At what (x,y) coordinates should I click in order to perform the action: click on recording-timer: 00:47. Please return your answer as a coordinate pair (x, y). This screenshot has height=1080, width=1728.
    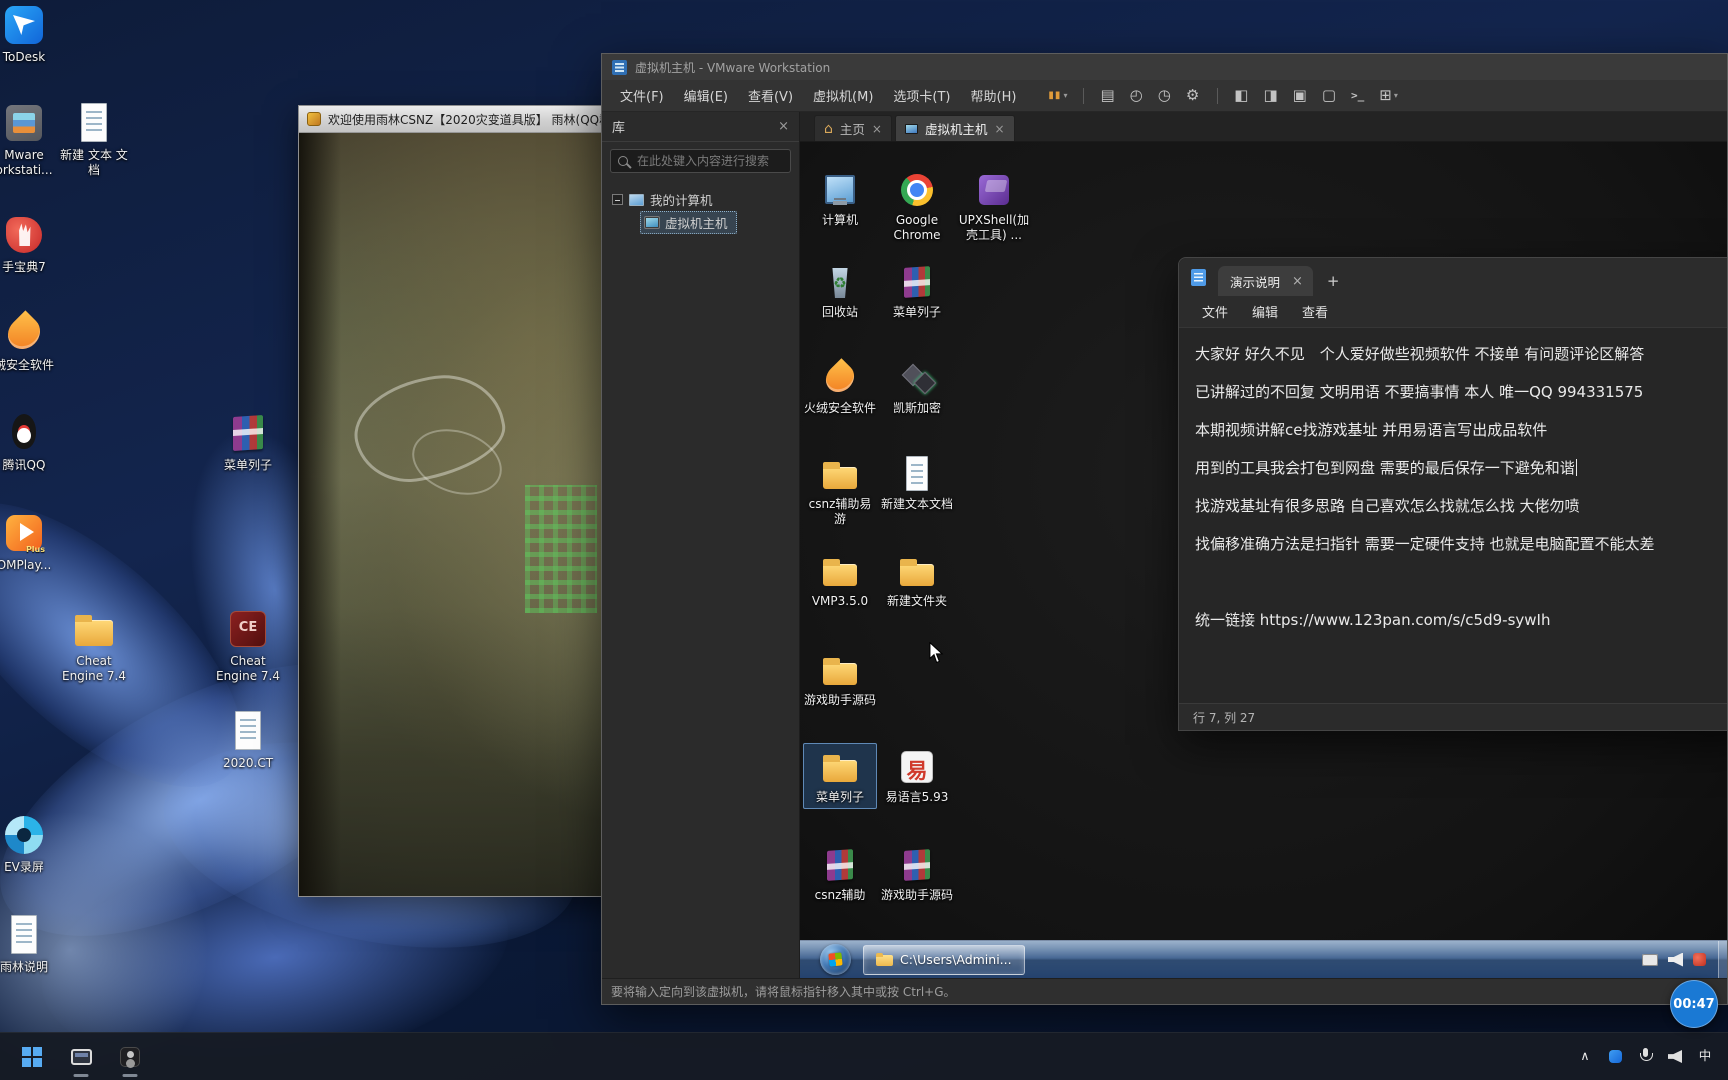
    Looking at the image, I should click on (1694, 1004).